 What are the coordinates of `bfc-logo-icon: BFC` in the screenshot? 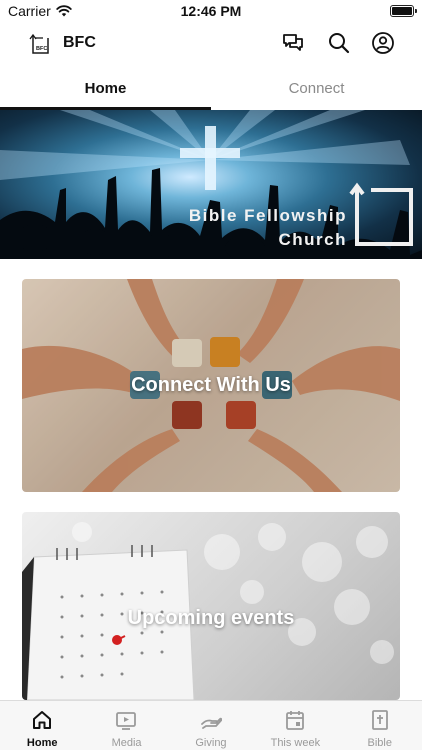 It's located at (39, 43).